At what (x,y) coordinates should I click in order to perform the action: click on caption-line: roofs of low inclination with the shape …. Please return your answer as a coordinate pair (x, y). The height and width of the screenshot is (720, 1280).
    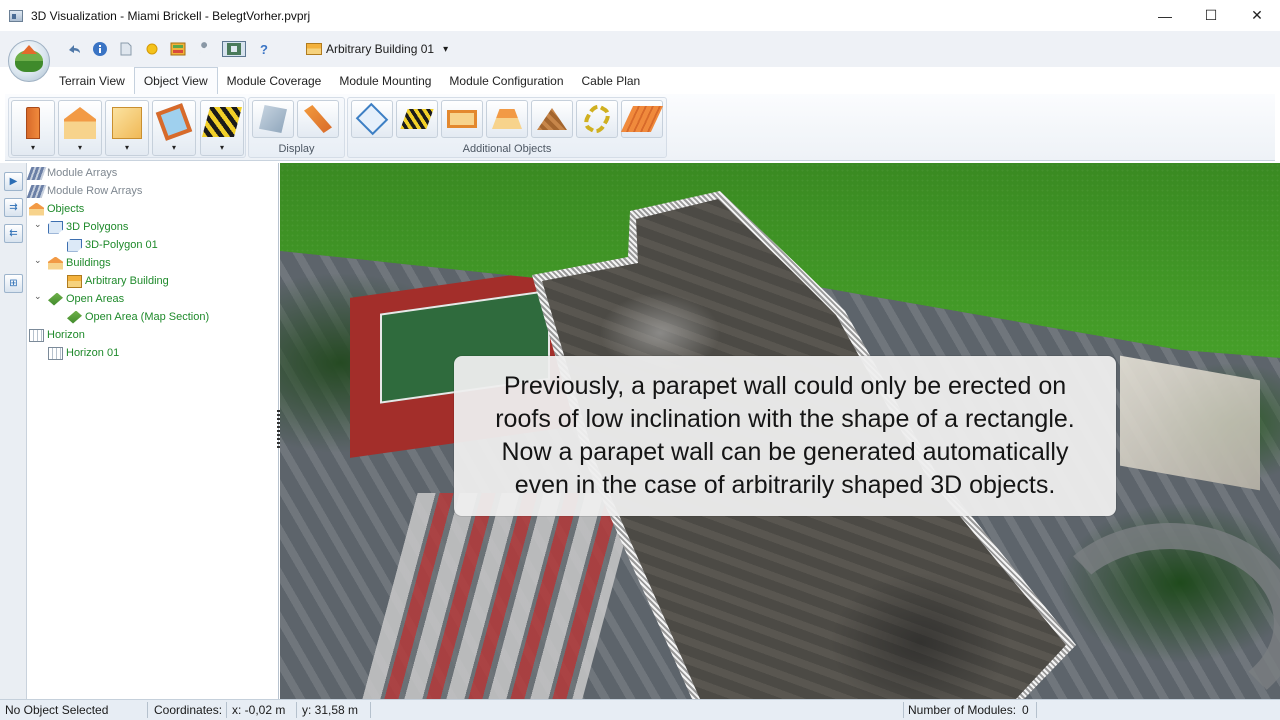
    Looking at the image, I should click on (785, 419).